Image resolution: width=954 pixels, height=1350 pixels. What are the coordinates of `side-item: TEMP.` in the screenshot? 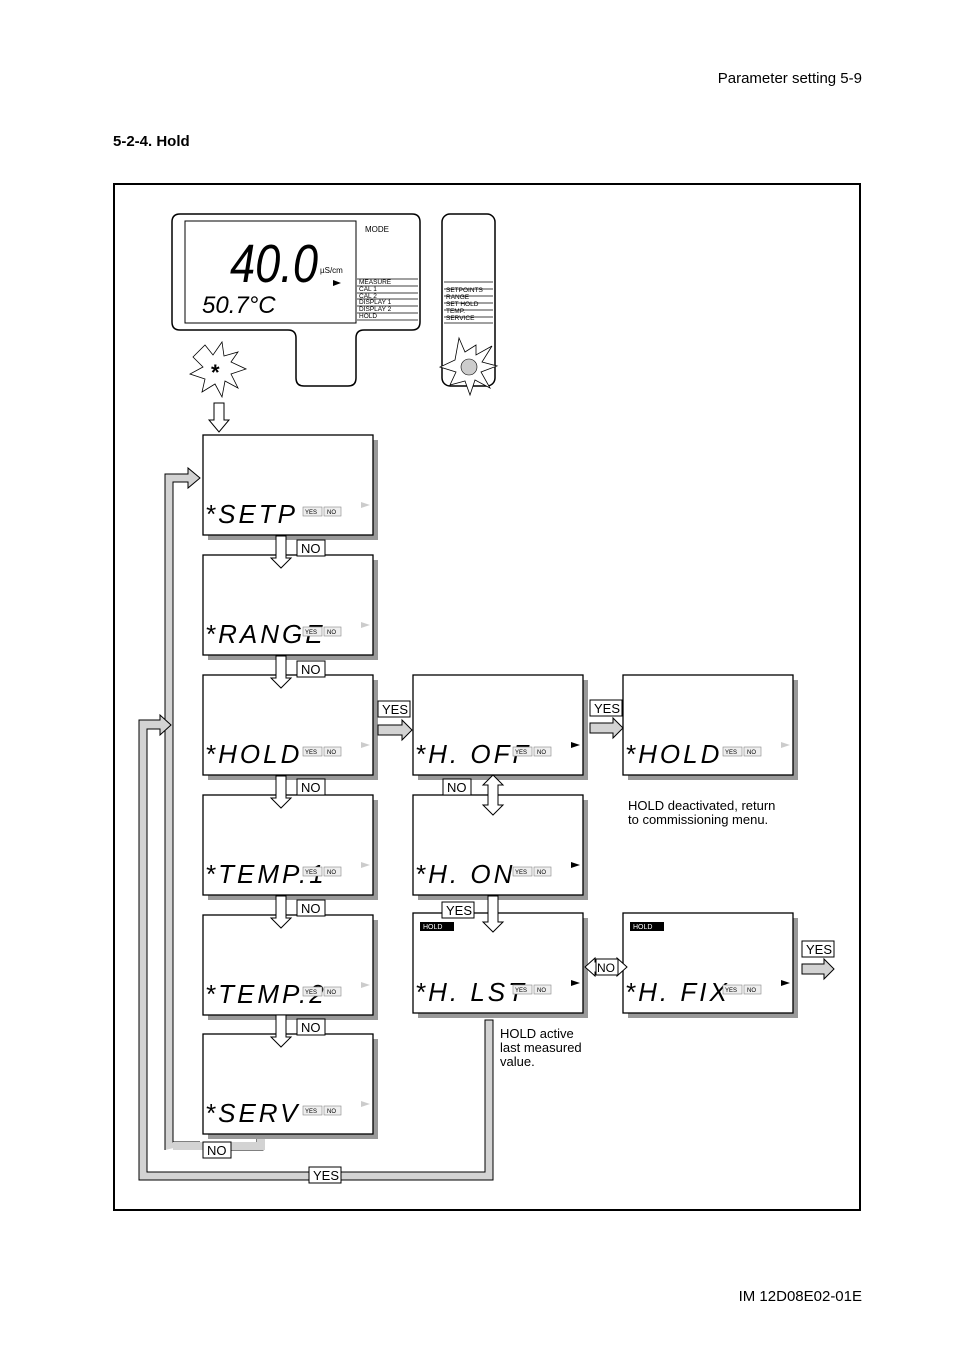 It's located at (455, 311).